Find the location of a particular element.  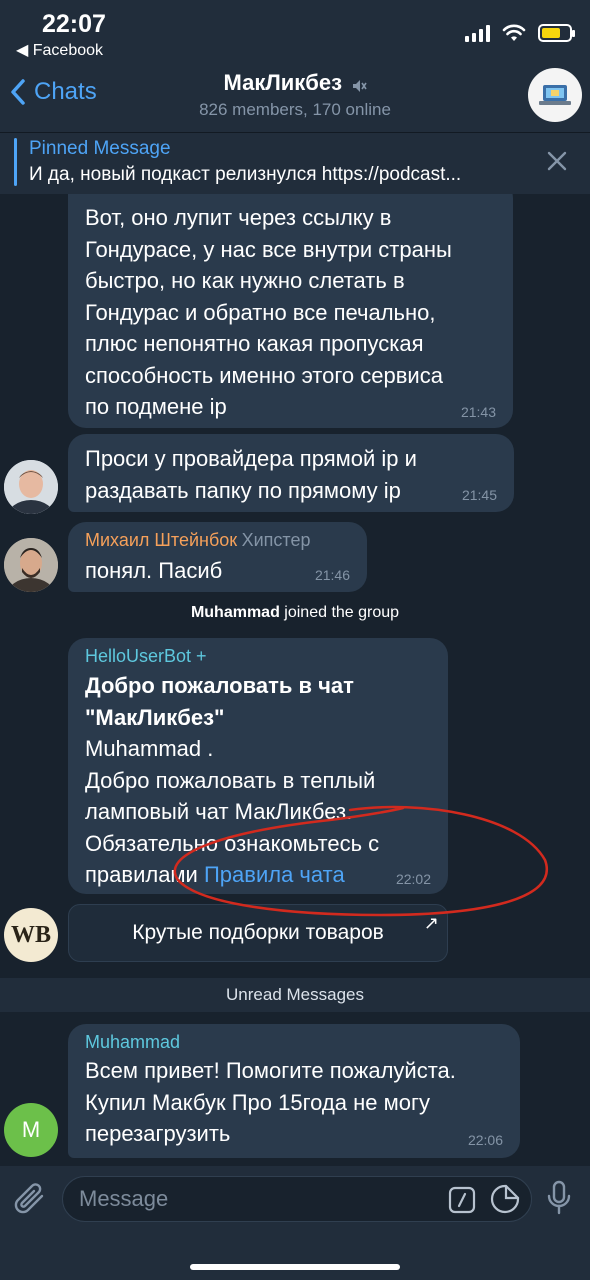

paperclip-icon is located at coordinates (30, 1199).